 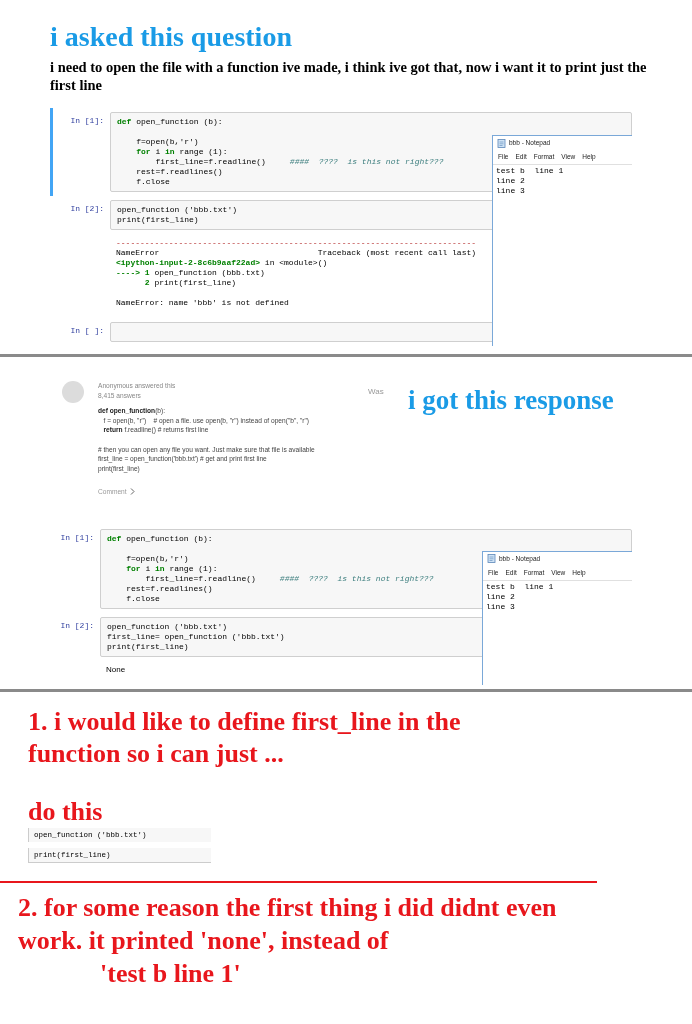 What do you see at coordinates (190, 283) in the screenshot?
I see `output-line: 2 print(first_line)` at bounding box center [190, 283].